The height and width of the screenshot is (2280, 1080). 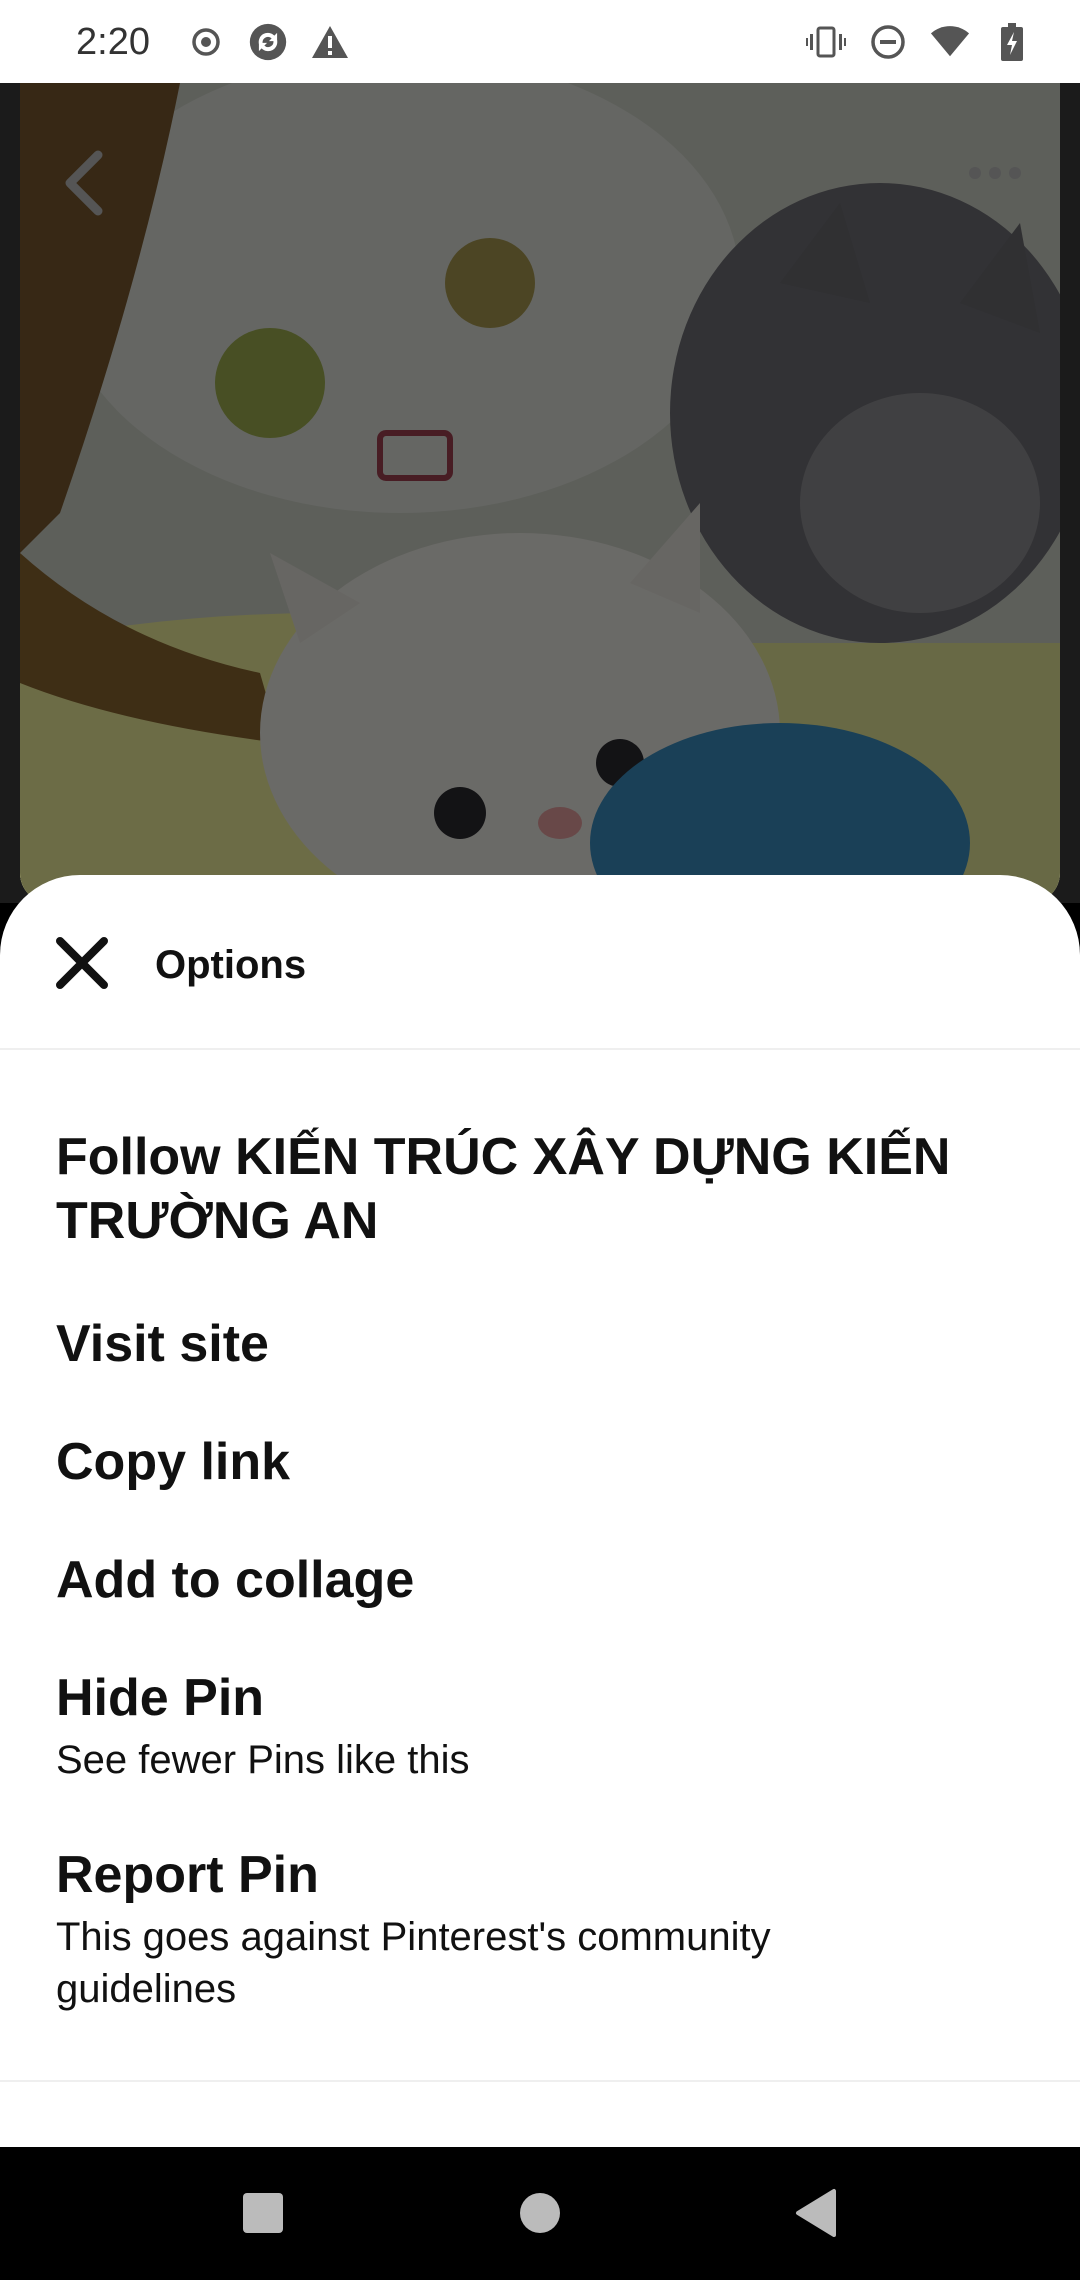 What do you see at coordinates (173, 1462) in the screenshot?
I see `copy-link-option-label: Copy link` at bounding box center [173, 1462].